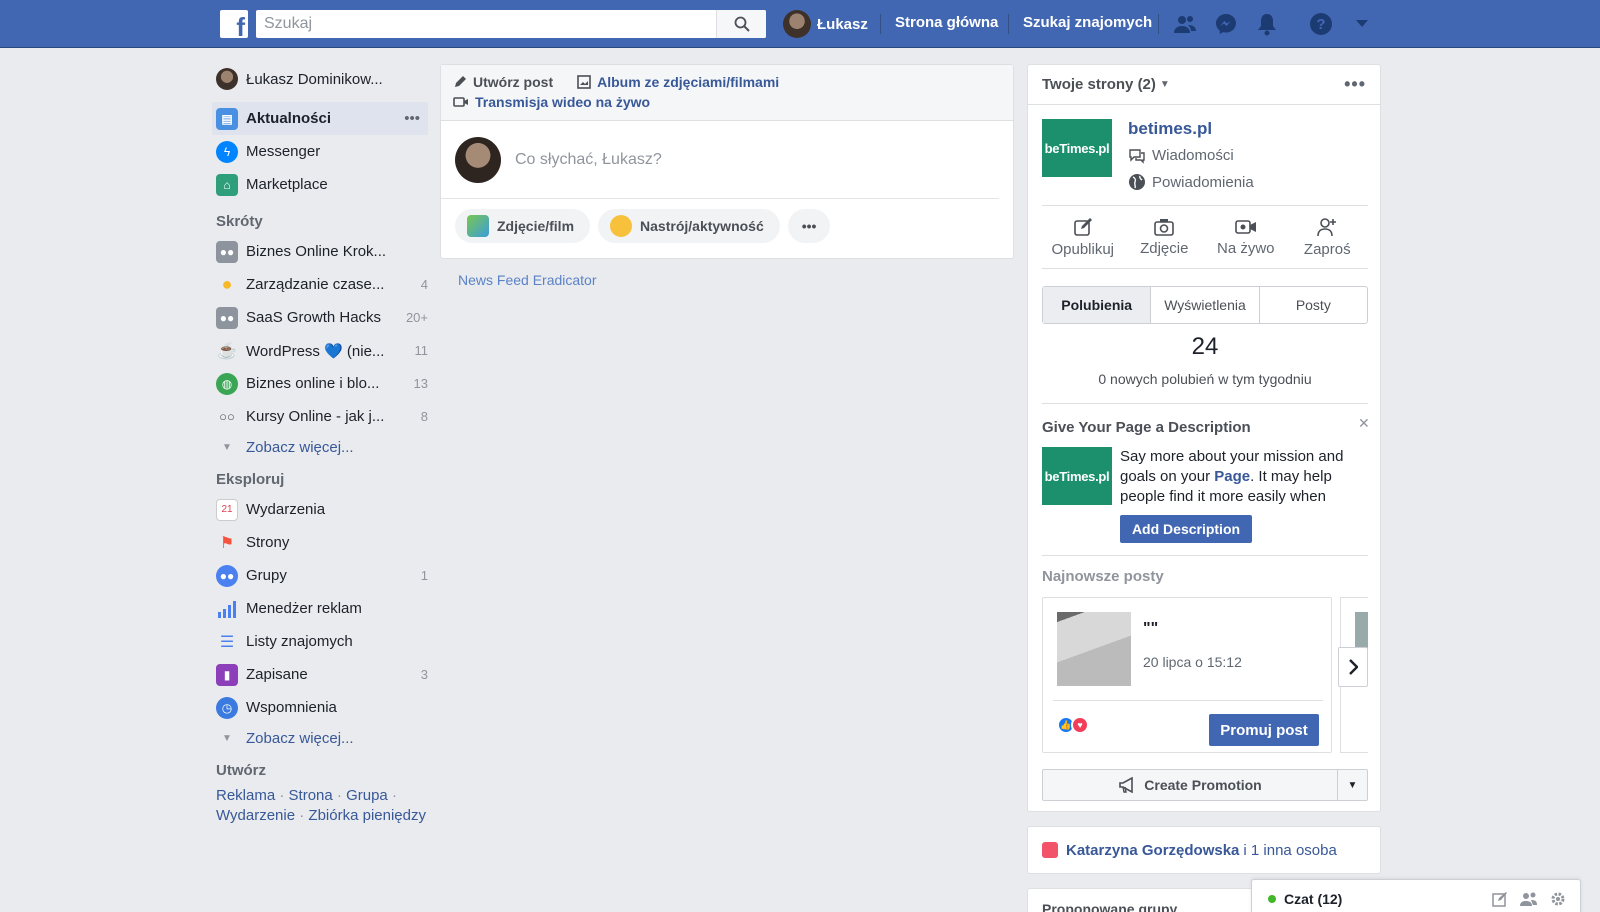 Image resolution: width=1600 pixels, height=912 pixels. Describe the element at coordinates (1321, 24) in the screenshot. I see `help-icon: ?` at that location.